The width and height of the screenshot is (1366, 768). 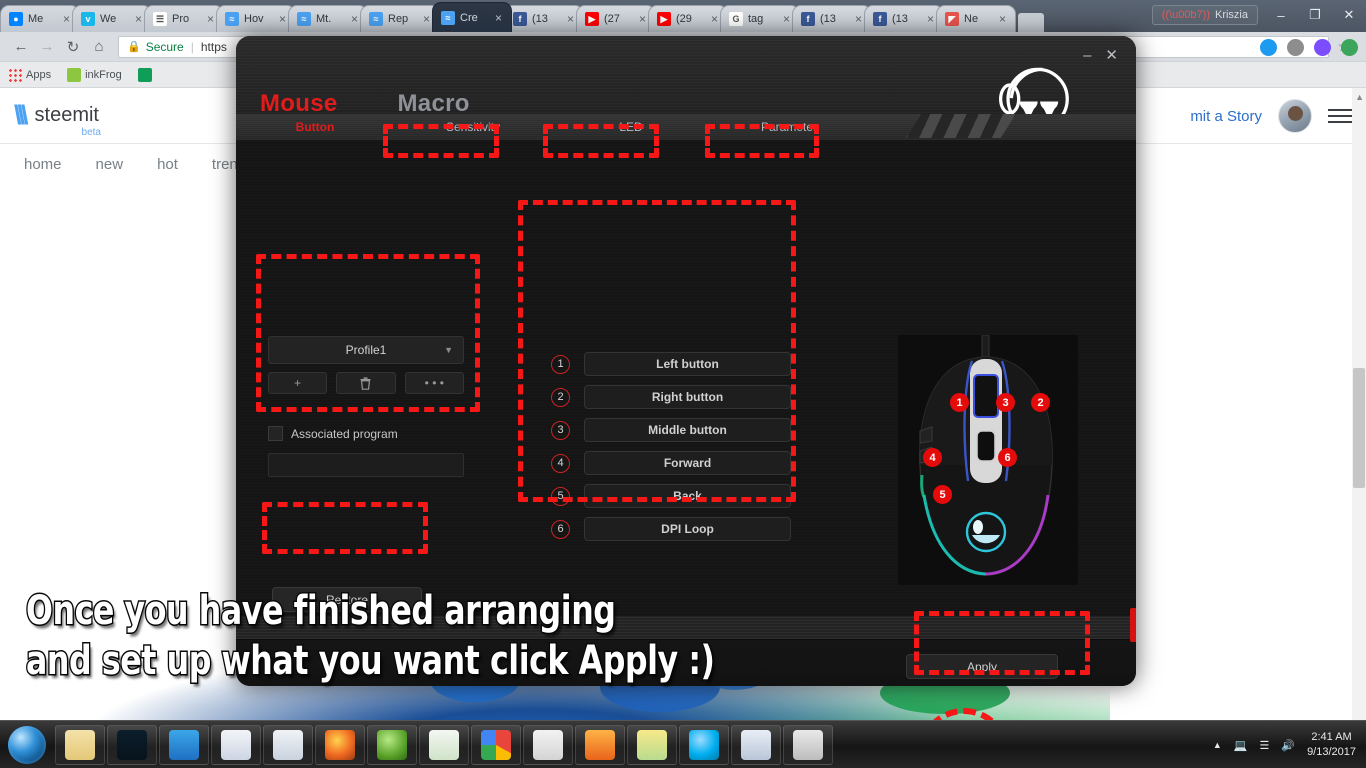 I want to click on browser-tab: v We ×, so click(x=112, y=18).